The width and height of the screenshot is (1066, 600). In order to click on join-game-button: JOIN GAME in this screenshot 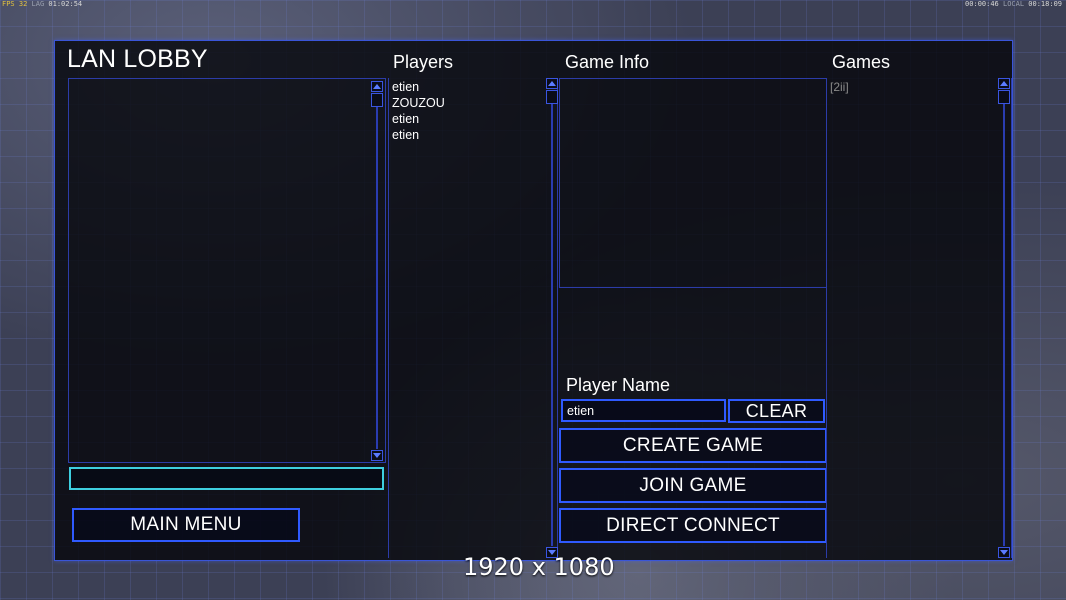, I will do `click(693, 485)`.